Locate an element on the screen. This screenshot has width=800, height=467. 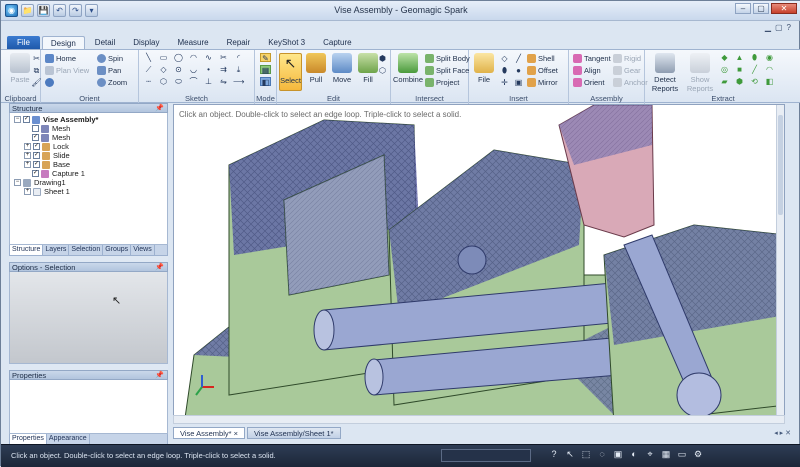
show-reports-button: Show Reports is located at coordinates (700, 73).